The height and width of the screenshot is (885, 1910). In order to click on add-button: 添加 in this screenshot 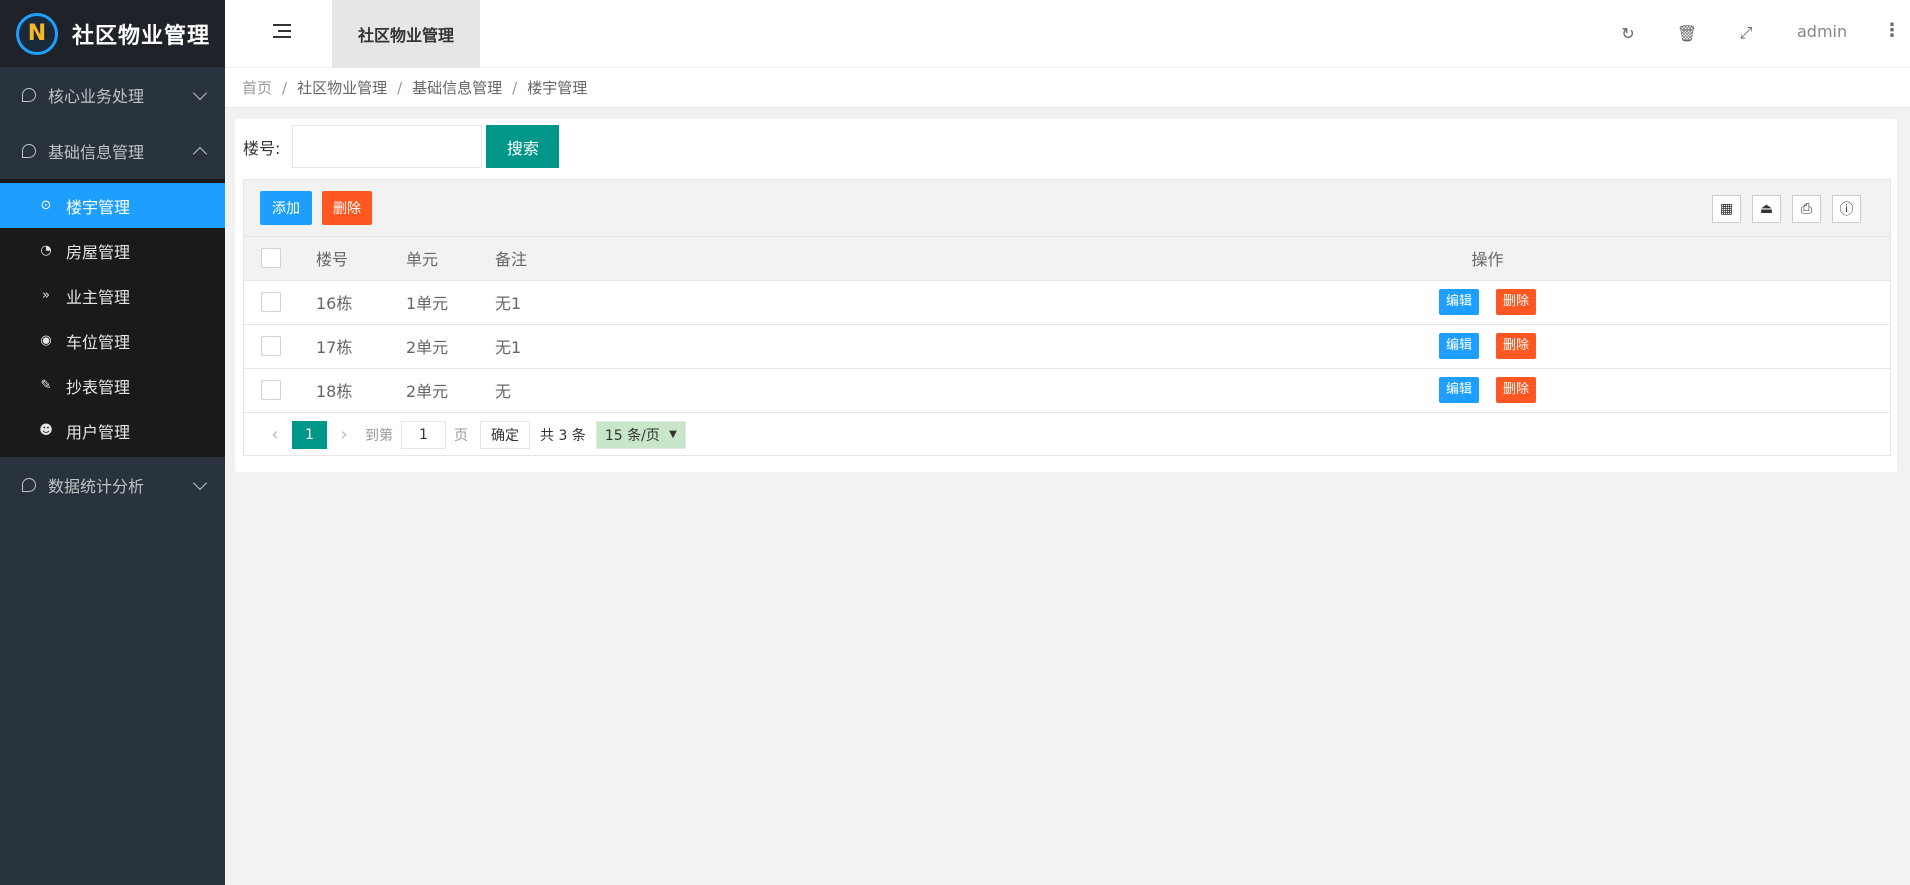, I will do `click(286, 208)`.